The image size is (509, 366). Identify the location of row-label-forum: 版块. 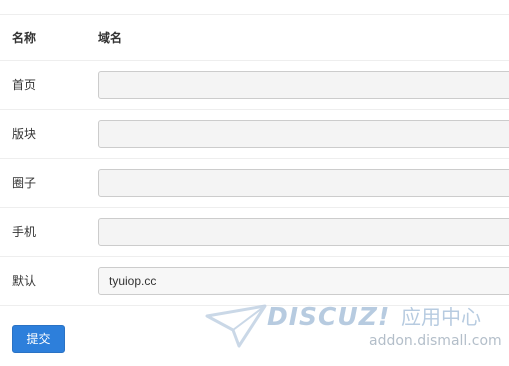
(24, 134).